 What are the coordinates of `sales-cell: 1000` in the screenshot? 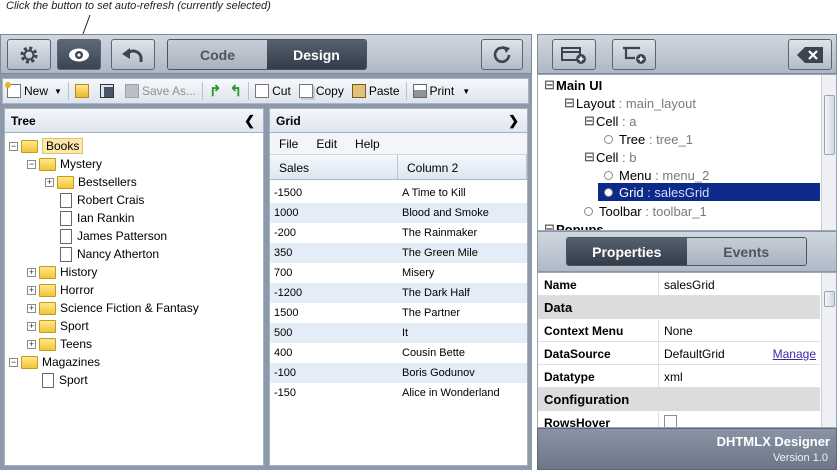 It's located at (334, 213).